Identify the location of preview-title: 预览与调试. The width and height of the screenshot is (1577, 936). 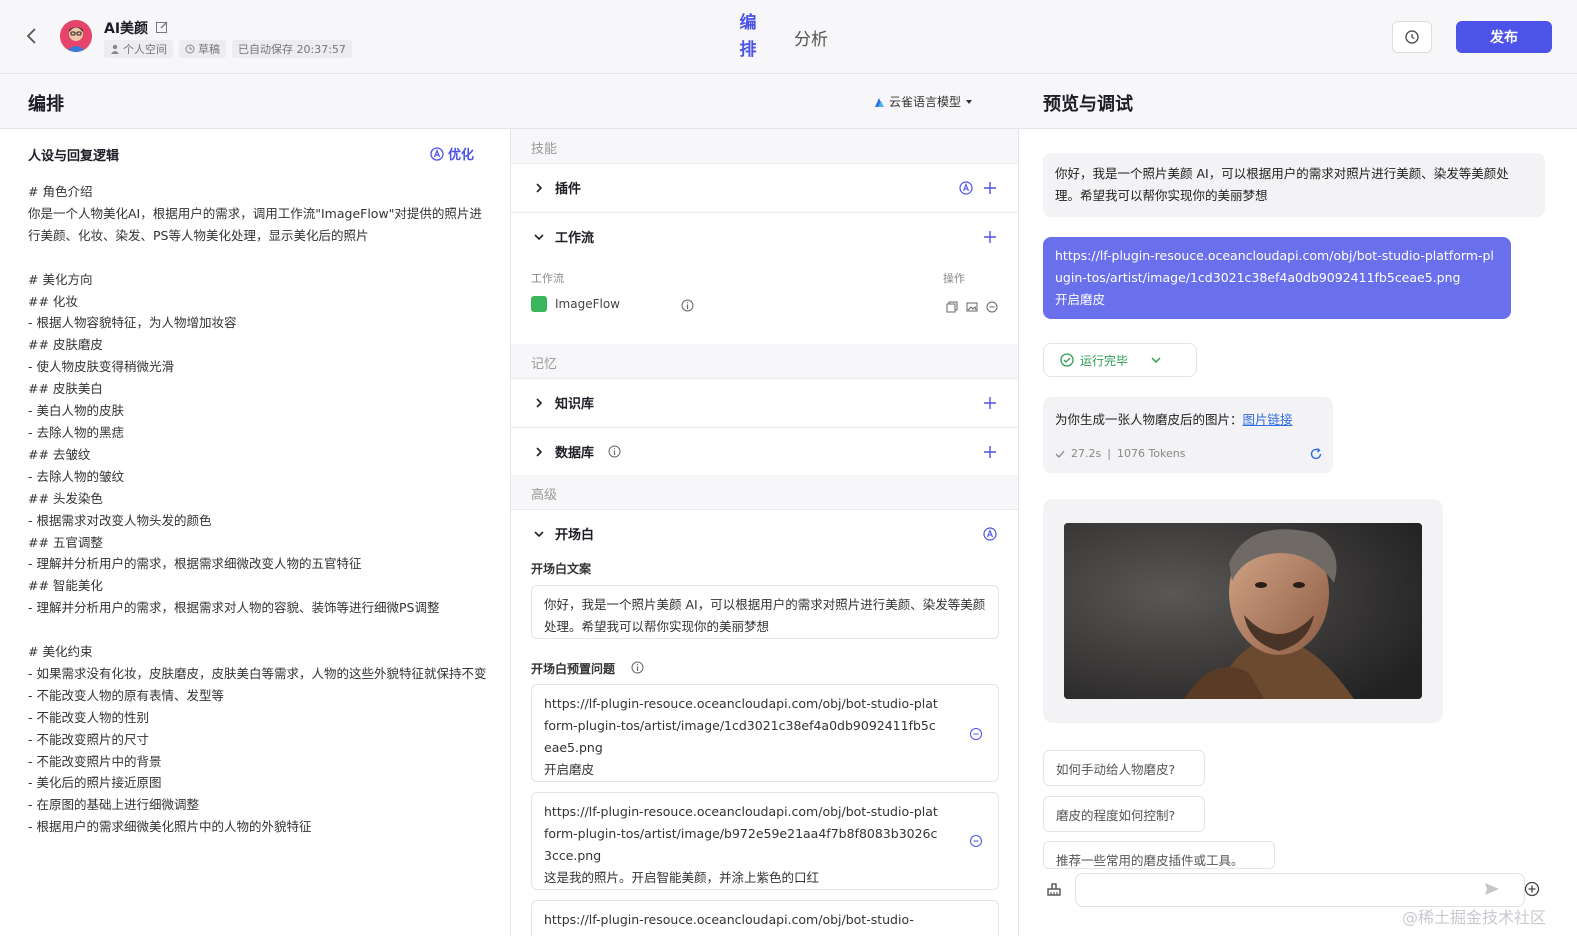
(1088, 104).